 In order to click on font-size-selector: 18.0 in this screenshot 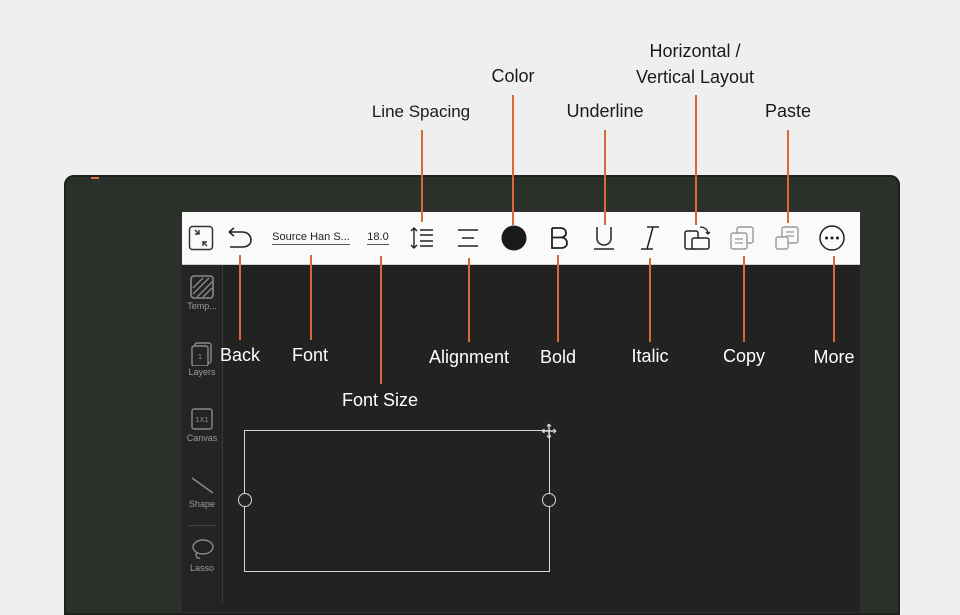, I will do `click(378, 238)`.